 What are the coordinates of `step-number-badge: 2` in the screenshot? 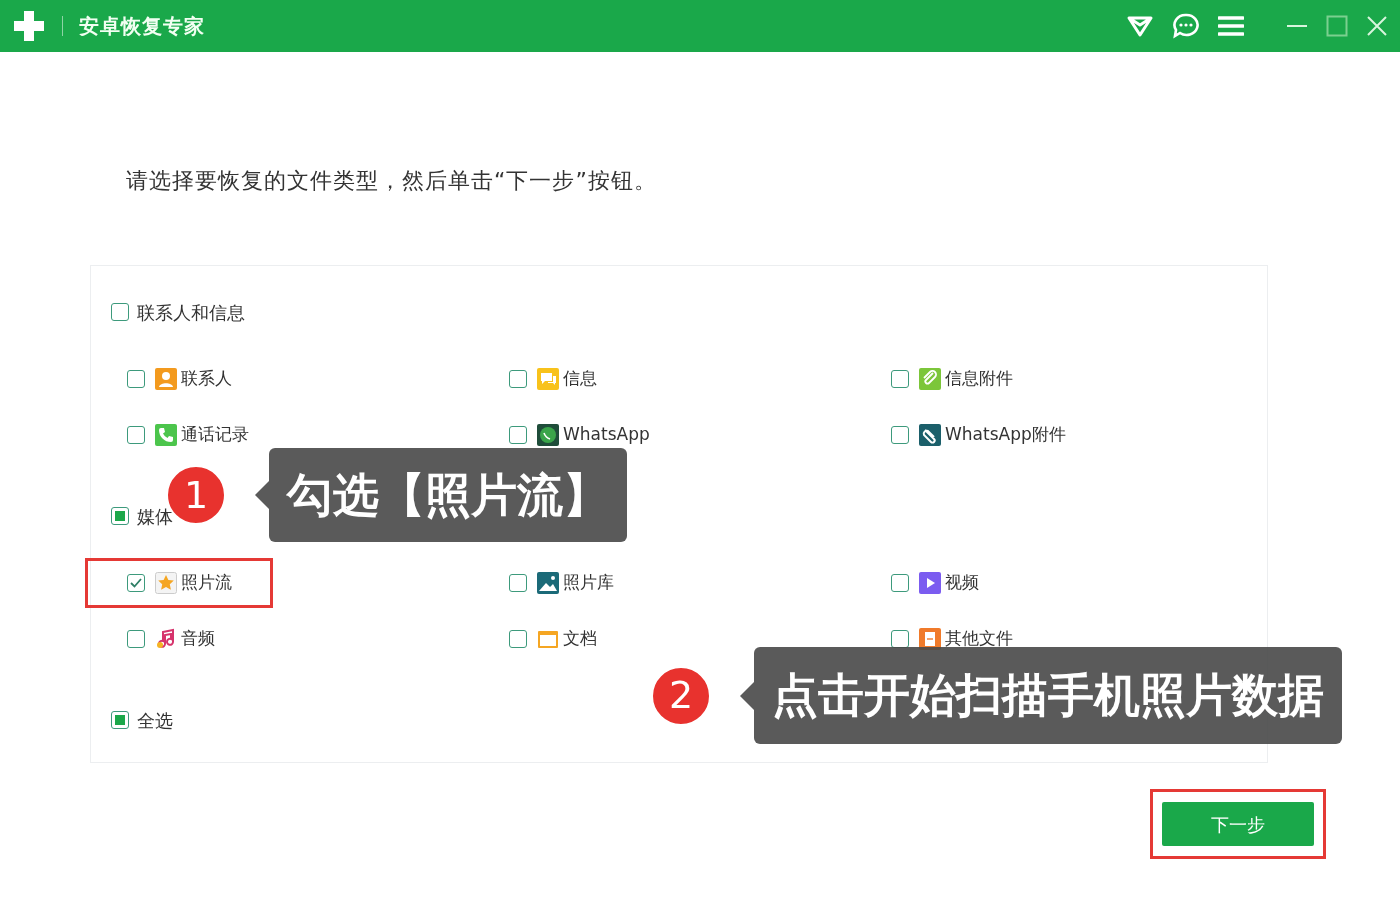 It's located at (681, 695).